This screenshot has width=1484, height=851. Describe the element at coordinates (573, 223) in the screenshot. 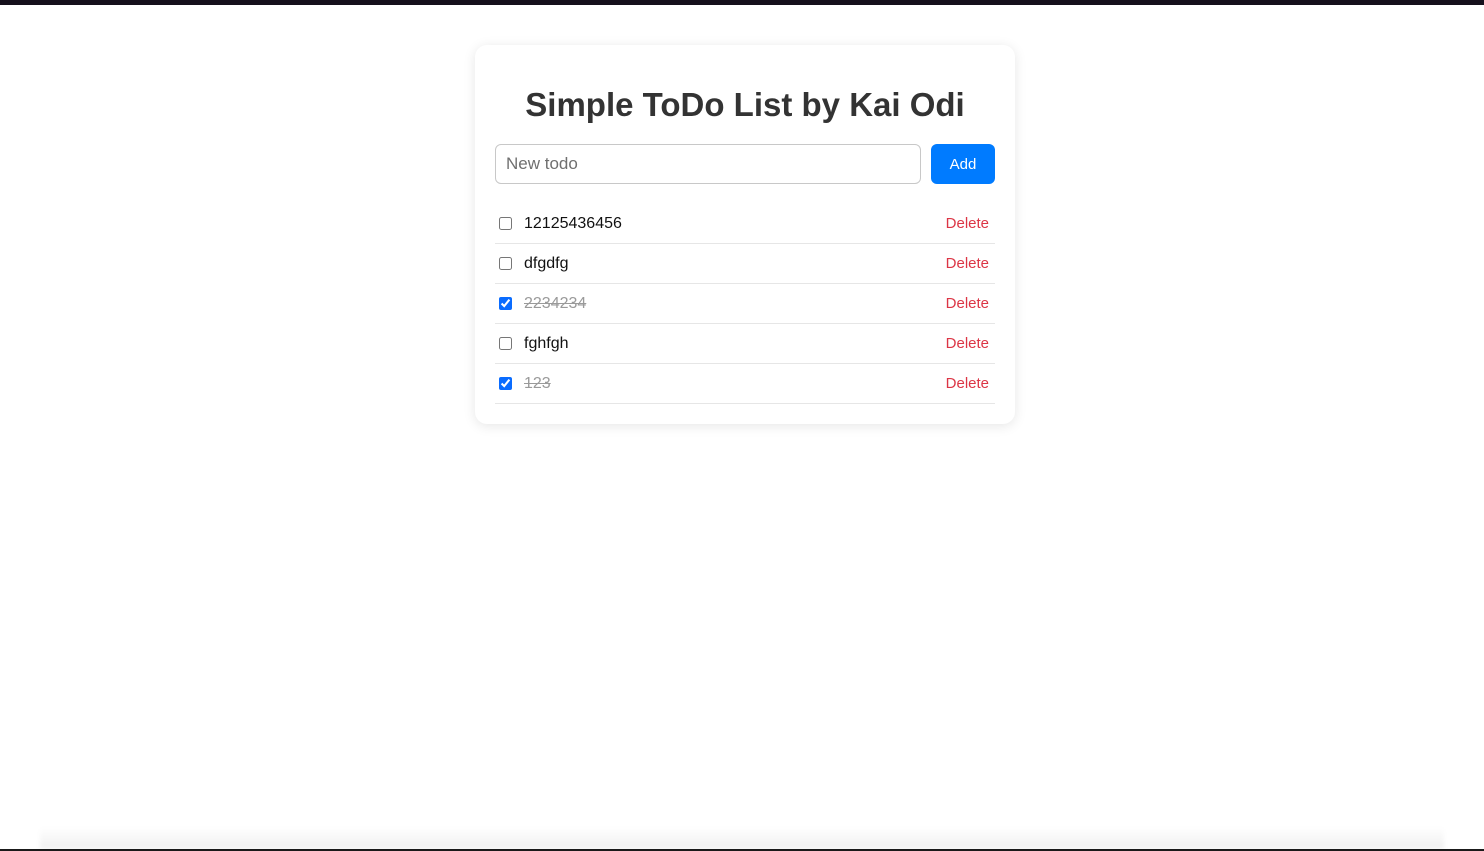

I see `todo-text: 12125436456` at that location.